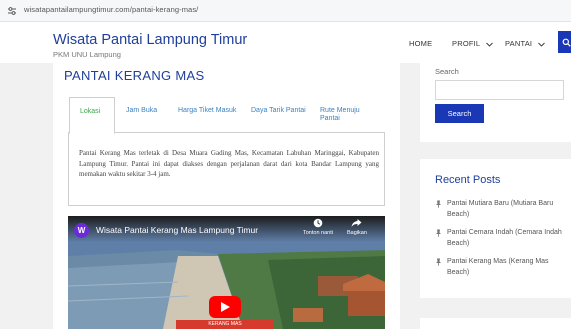 The image size is (571, 329). I want to click on nav-item-pantai: PANTAI, so click(525, 43).